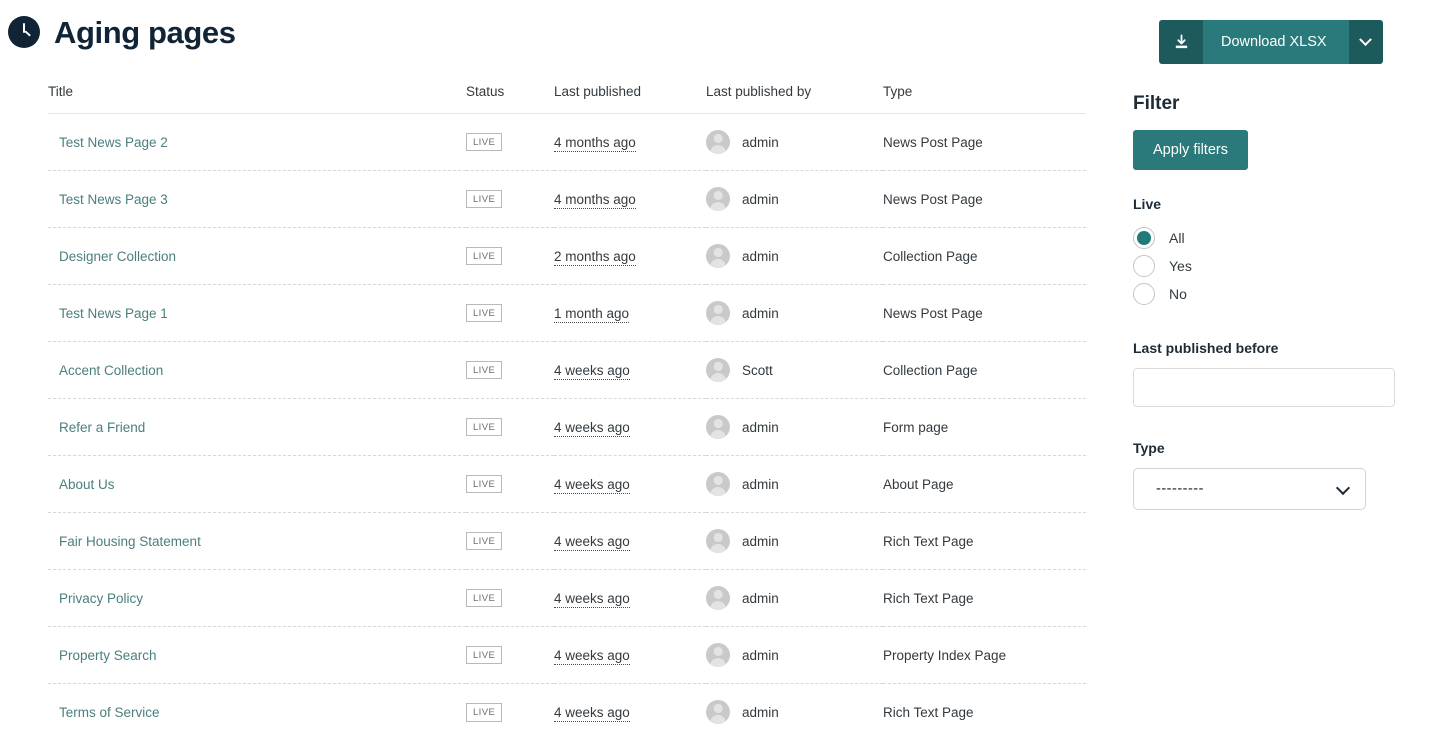 Image resolution: width=1430 pixels, height=739 pixels. I want to click on column-header-last-published: Last published, so click(630, 99).